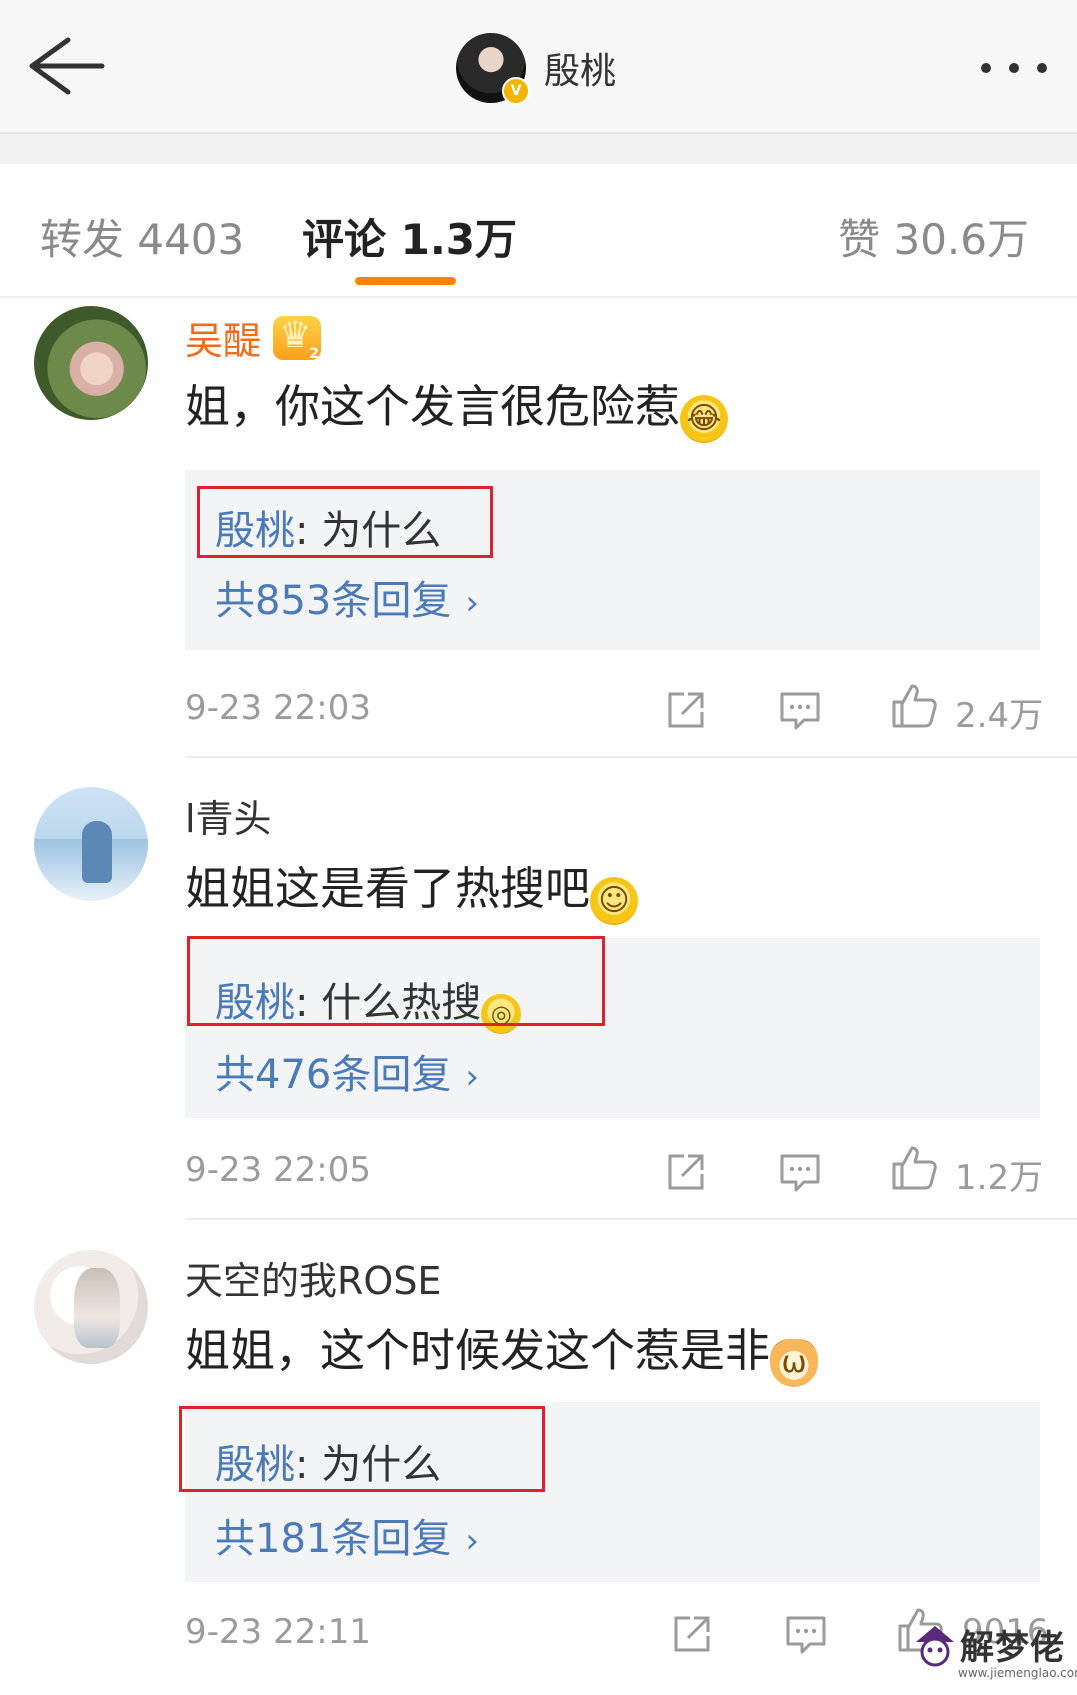  What do you see at coordinates (516, 91) in the screenshot?
I see `verified-badge-icon: V` at bounding box center [516, 91].